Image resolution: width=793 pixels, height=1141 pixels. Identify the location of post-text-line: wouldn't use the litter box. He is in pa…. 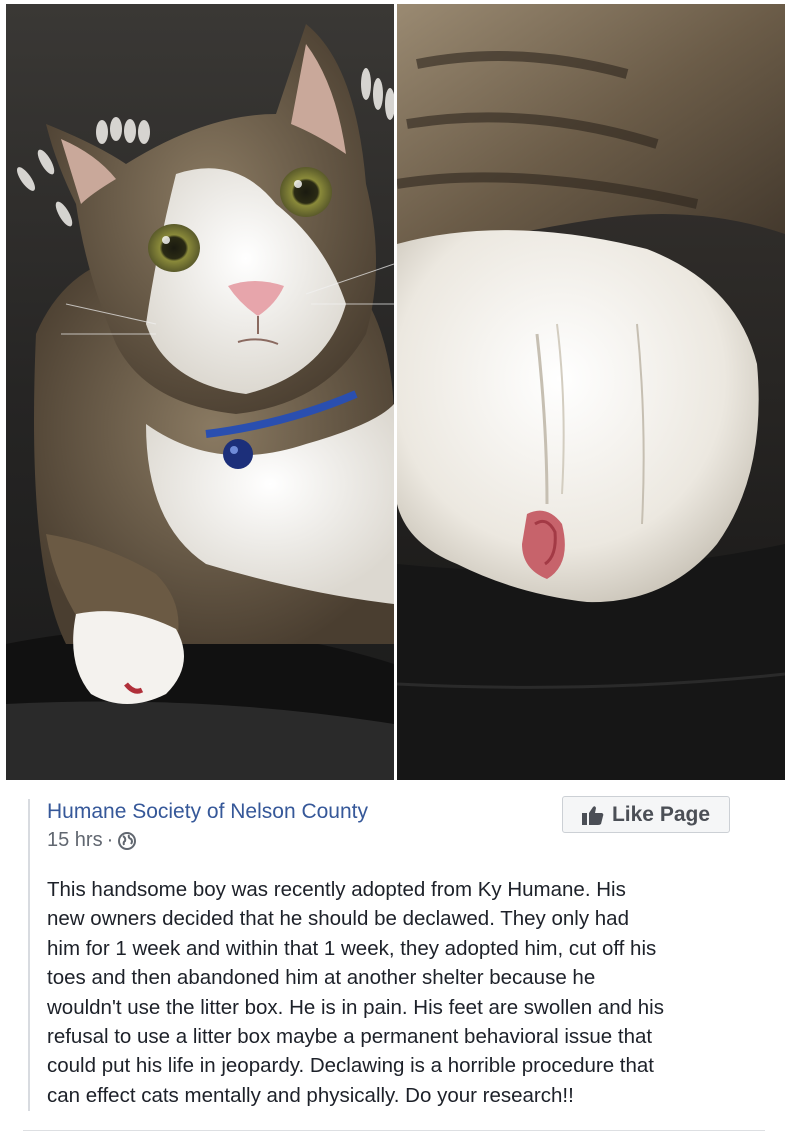
(355, 1007).